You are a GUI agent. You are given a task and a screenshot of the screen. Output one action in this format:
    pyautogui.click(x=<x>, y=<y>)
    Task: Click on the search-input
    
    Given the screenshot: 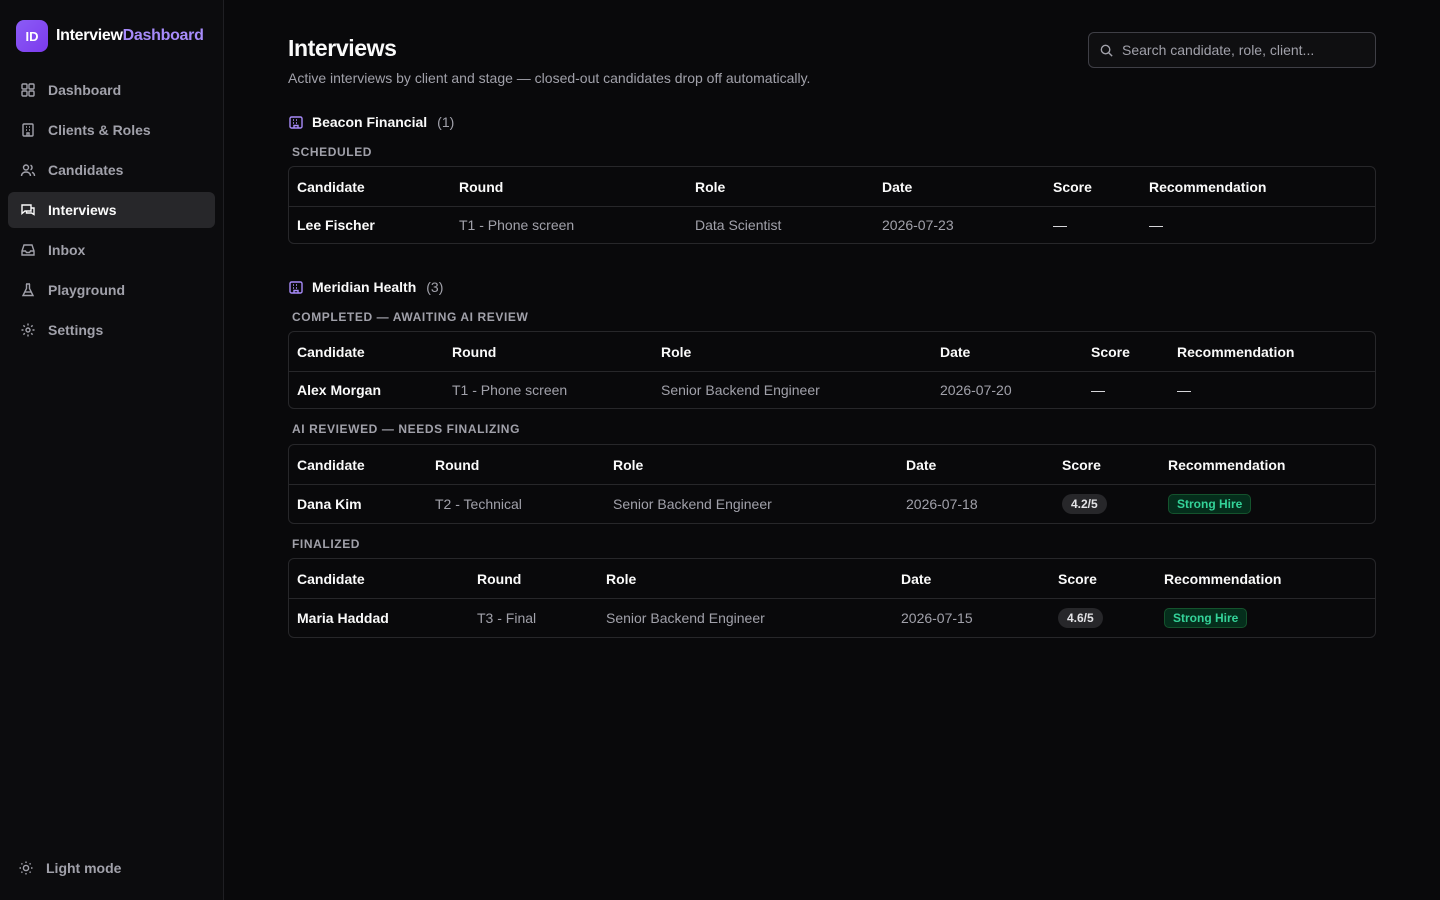 What is the action you would take?
    pyautogui.click(x=1242, y=50)
    